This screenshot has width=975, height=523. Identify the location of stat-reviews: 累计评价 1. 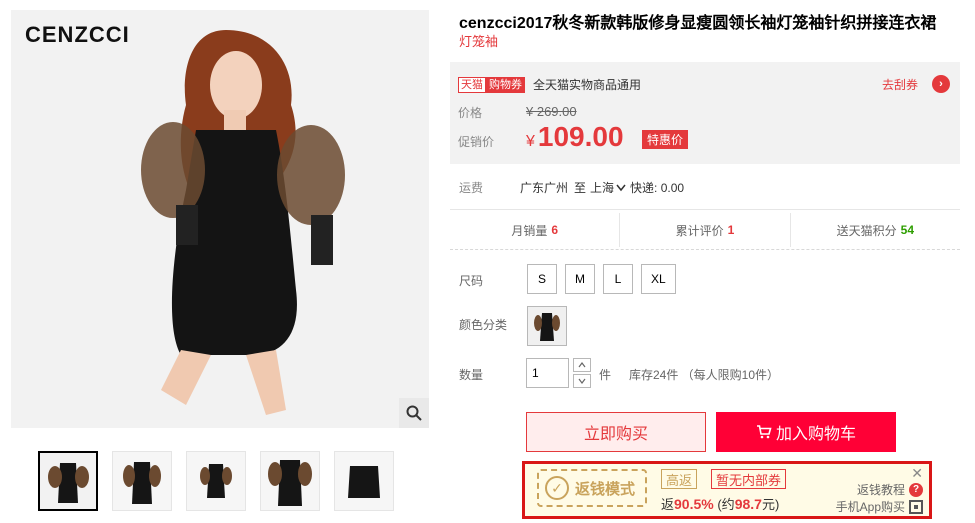
(705, 230).